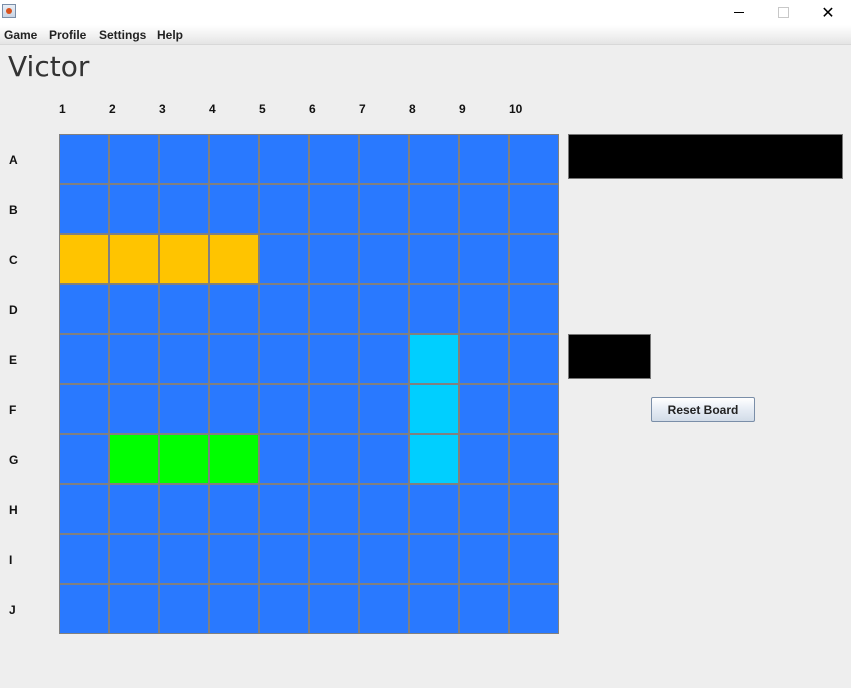 The width and height of the screenshot is (851, 688). What do you see at coordinates (67, 35) in the screenshot?
I see `menu-profile: Profile` at bounding box center [67, 35].